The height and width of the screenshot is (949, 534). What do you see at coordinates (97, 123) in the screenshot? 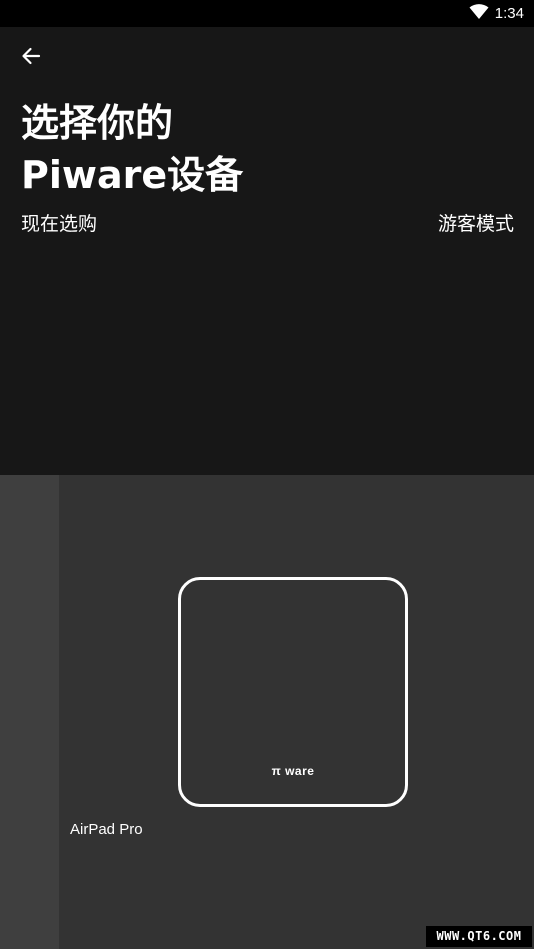
I see `page-title-line-1: 选择你的` at bounding box center [97, 123].